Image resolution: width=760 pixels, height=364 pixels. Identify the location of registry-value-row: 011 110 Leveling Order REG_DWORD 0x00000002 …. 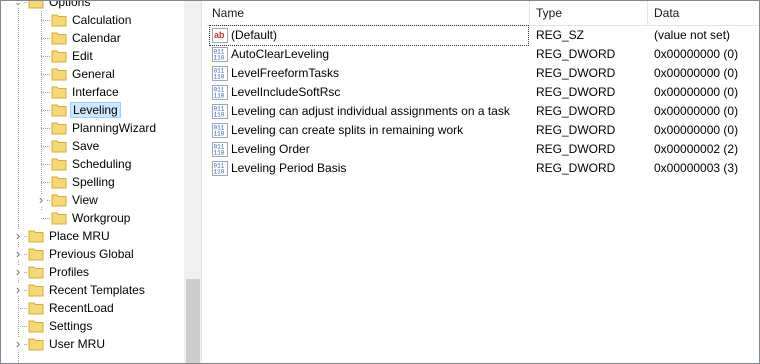
(482, 149).